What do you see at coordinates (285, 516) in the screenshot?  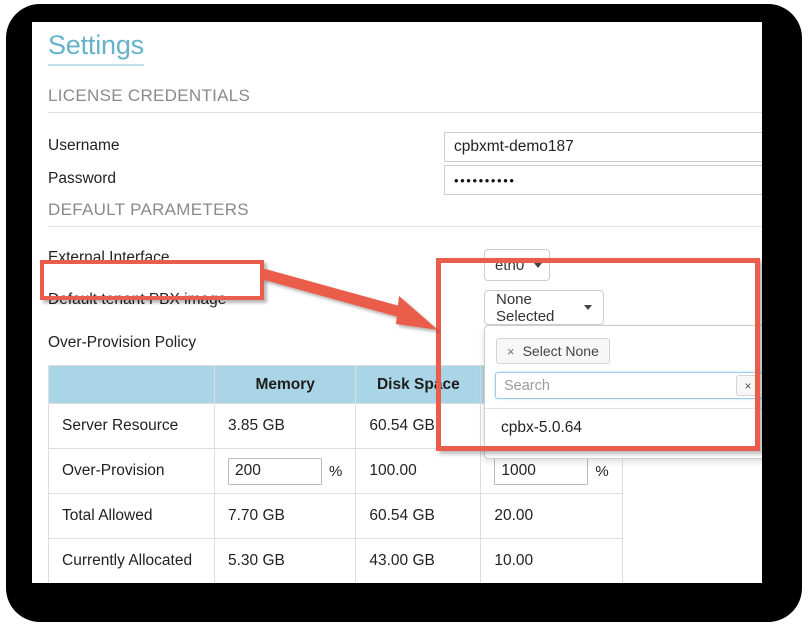 I see `cell-memory: 7.70 GB` at bounding box center [285, 516].